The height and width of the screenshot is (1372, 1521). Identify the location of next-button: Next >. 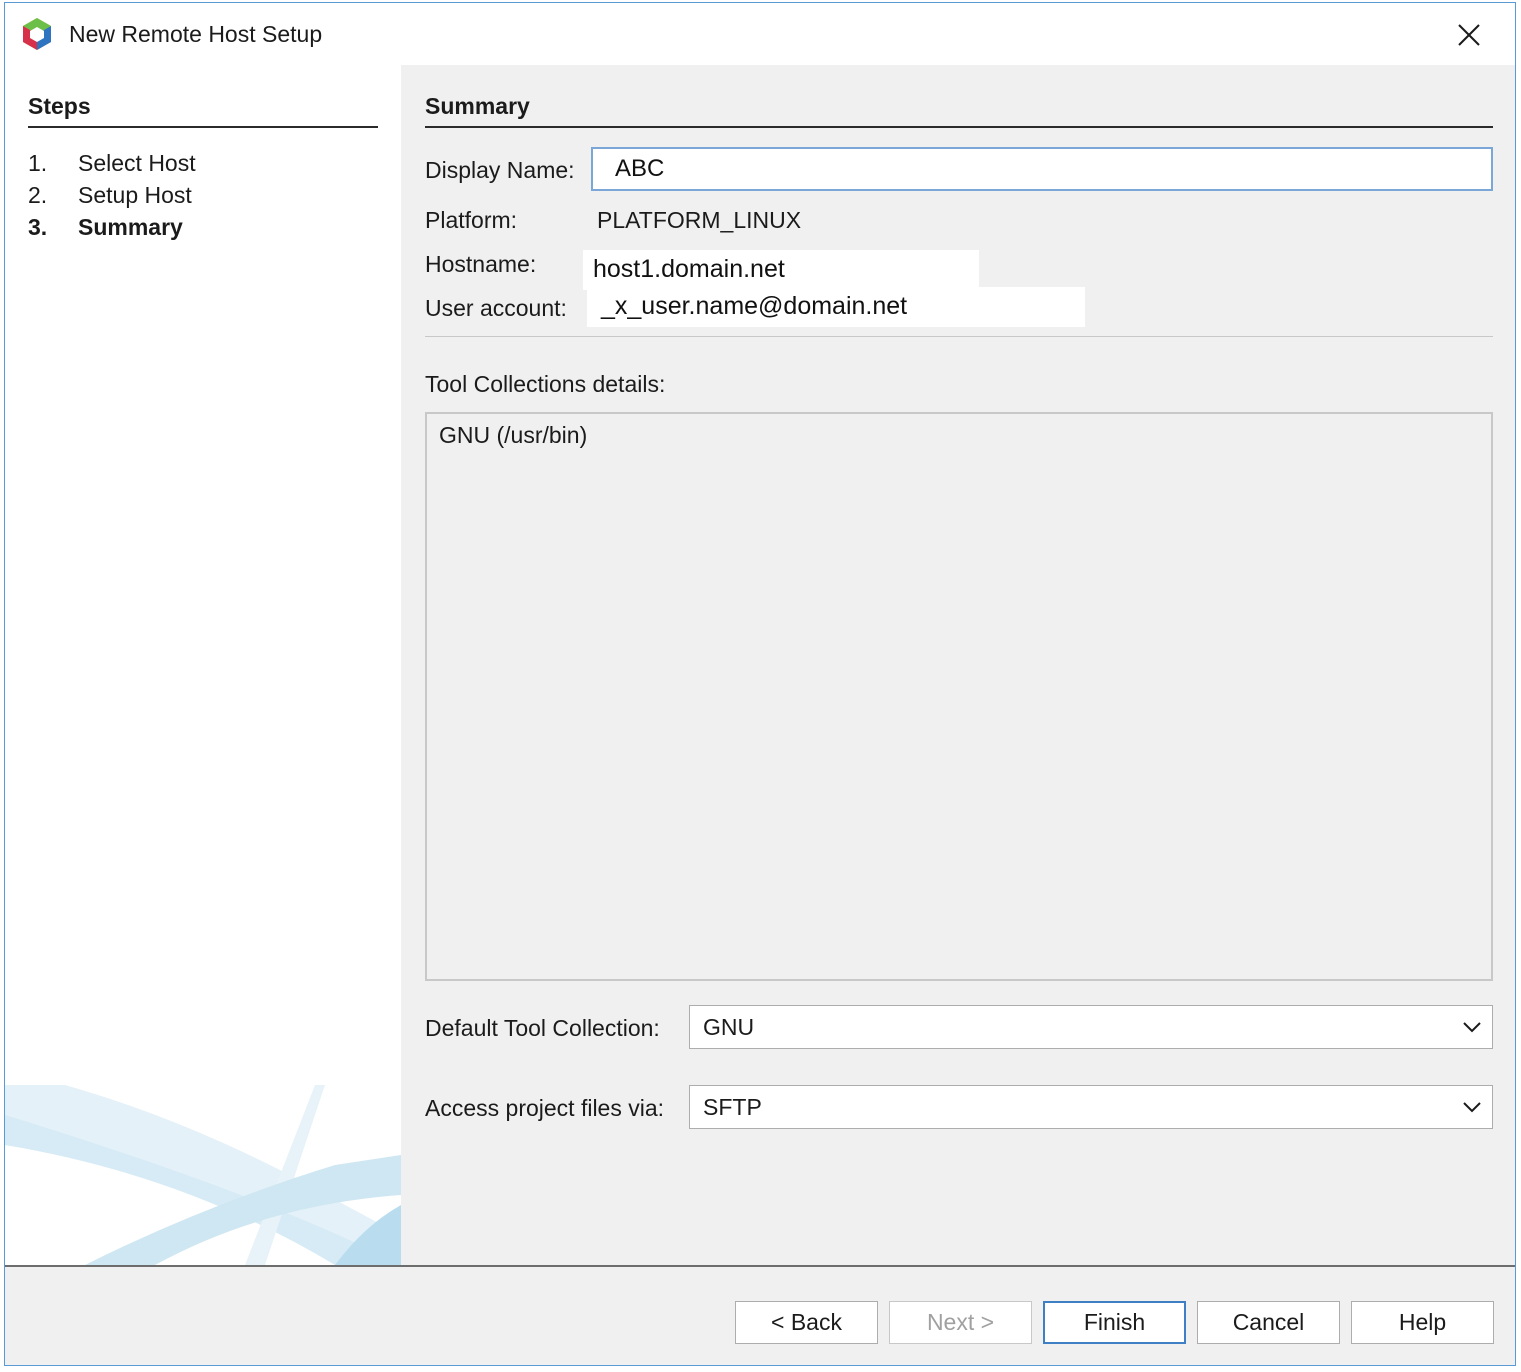
(960, 1322).